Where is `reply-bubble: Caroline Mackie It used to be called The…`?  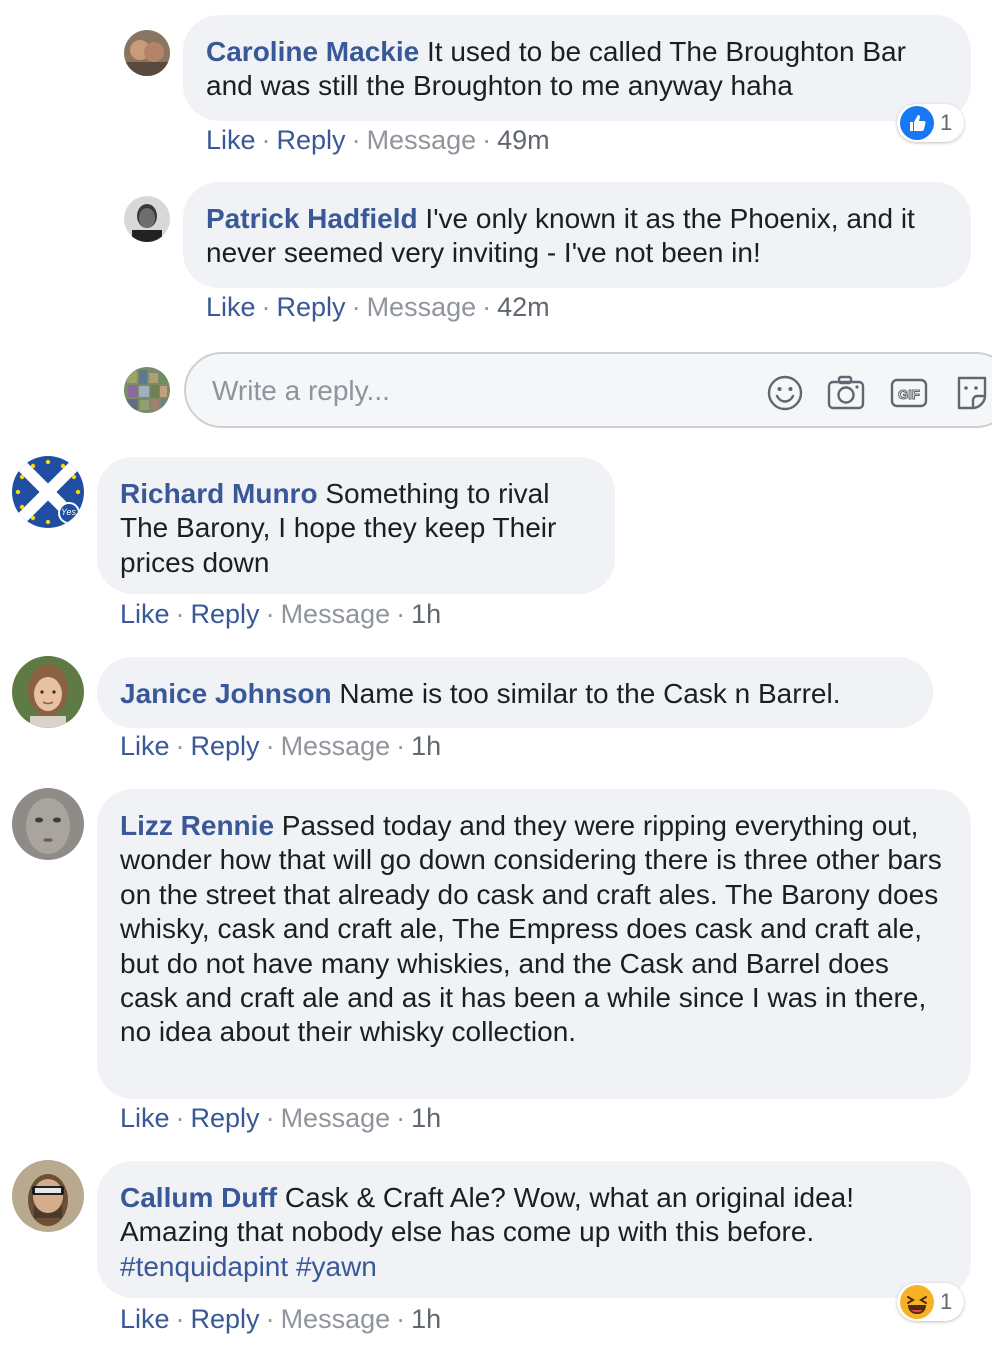 reply-bubble: Caroline Mackie It used to be called The… is located at coordinates (577, 68).